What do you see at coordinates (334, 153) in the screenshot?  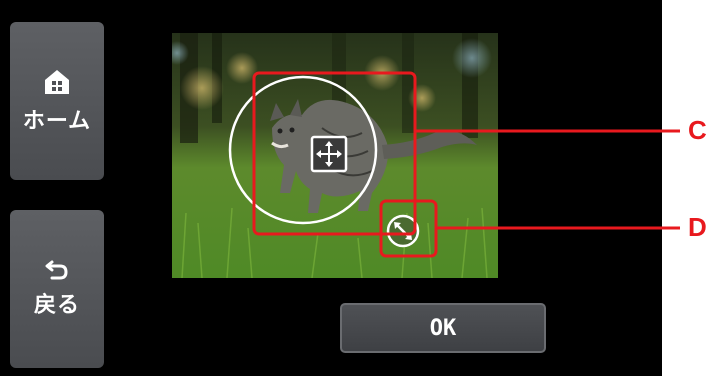 I see `callout-box-c` at bounding box center [334, 153].